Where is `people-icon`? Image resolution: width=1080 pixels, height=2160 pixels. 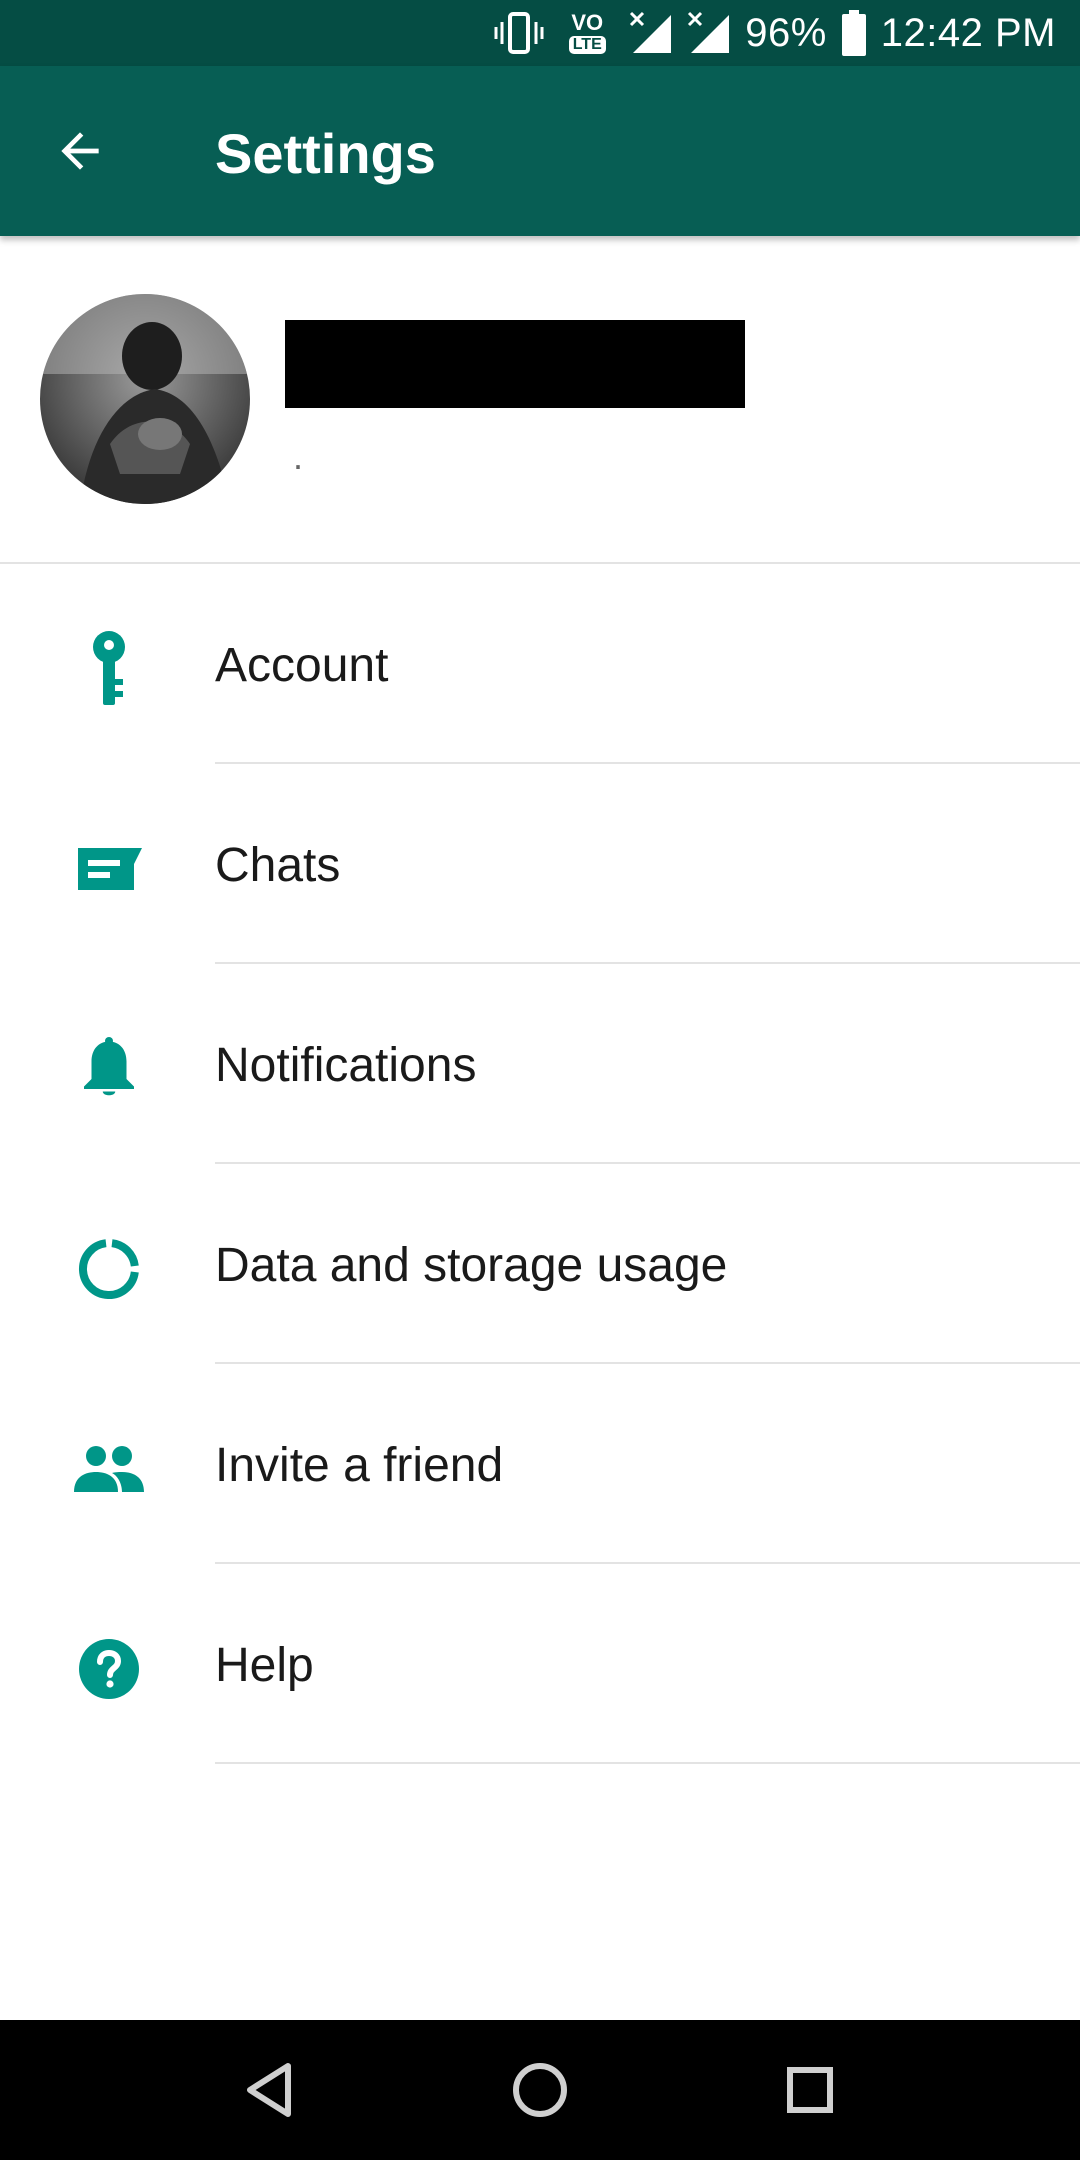
people-icon is located at coordinates (109, 1469).